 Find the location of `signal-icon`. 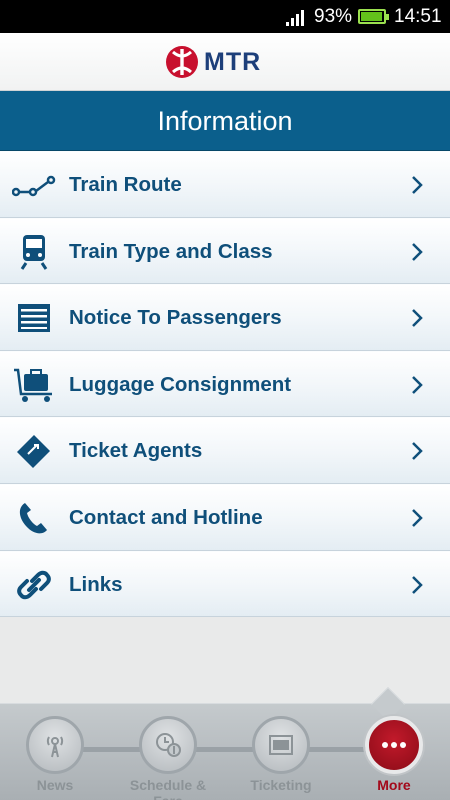

signal-icon is located at coordinates (295, 18).